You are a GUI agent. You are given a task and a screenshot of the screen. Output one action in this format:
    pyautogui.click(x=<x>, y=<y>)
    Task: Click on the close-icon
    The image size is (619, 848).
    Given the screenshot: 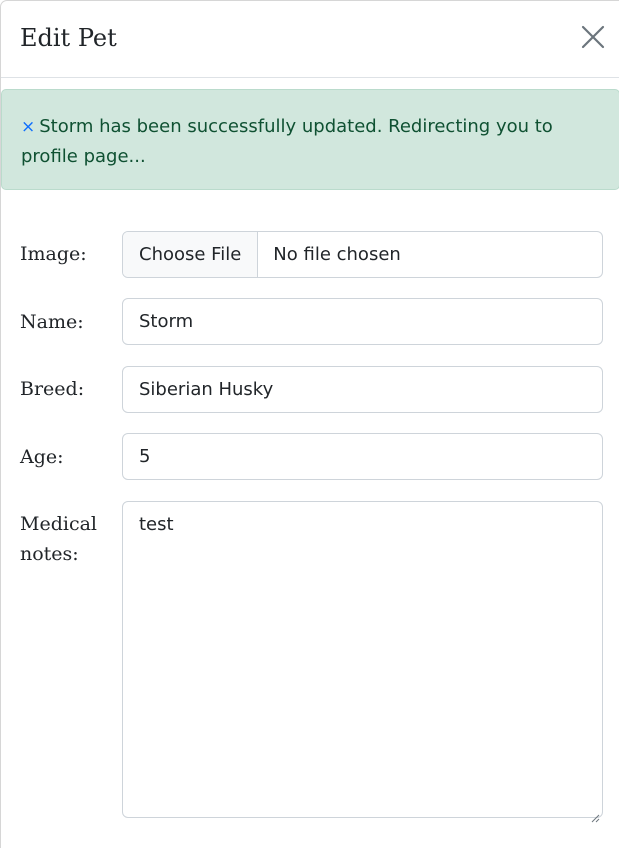 What is the action you would take?
    pyautogui.click(x=593, y=37)
    